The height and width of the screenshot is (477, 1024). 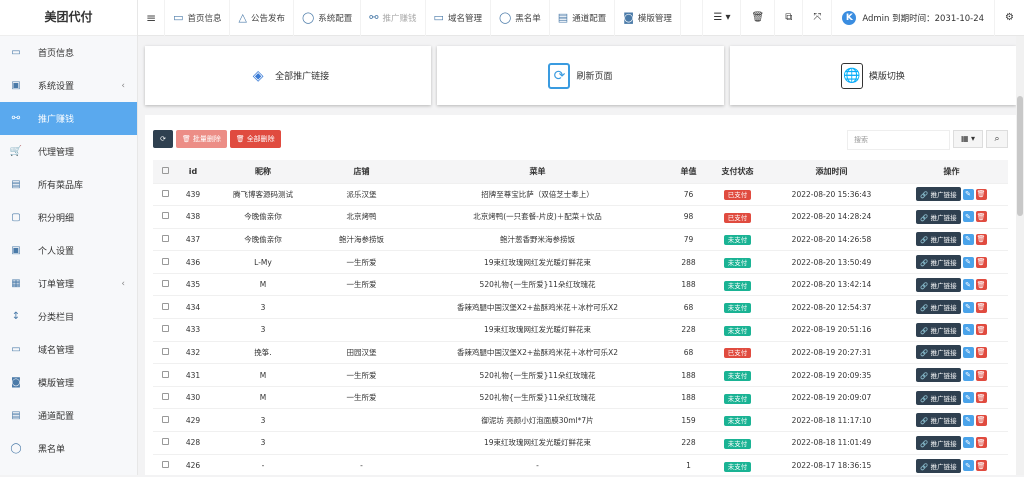 What do you see at coordinates (68, 52) in the screenshot?
I see `sidebar-item: ▭ 首页信息` at bounding box center [68, 52].